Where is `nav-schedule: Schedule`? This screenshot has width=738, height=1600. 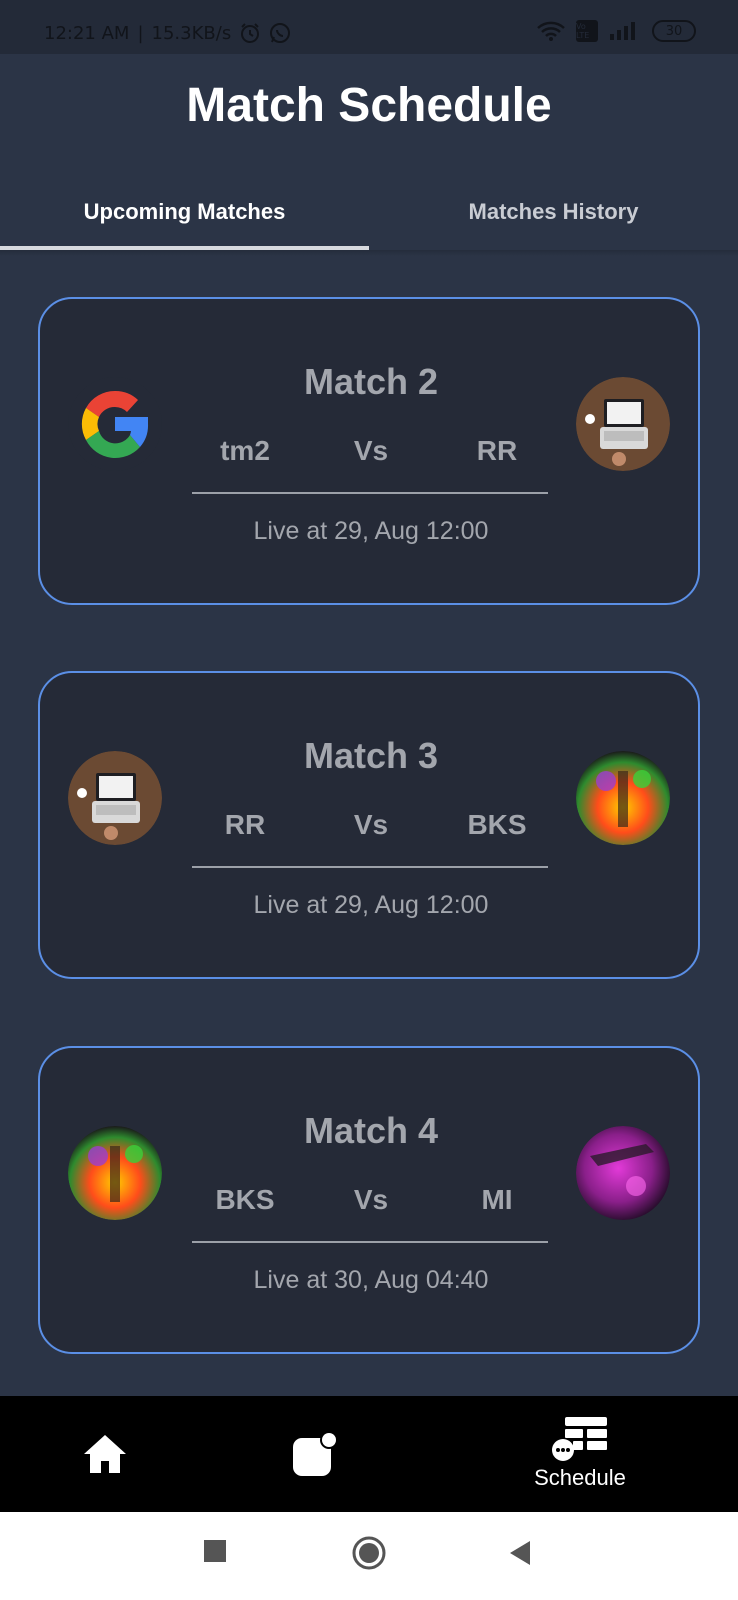 nav-schedule: Schedule is located at coordinates (580, 1454).